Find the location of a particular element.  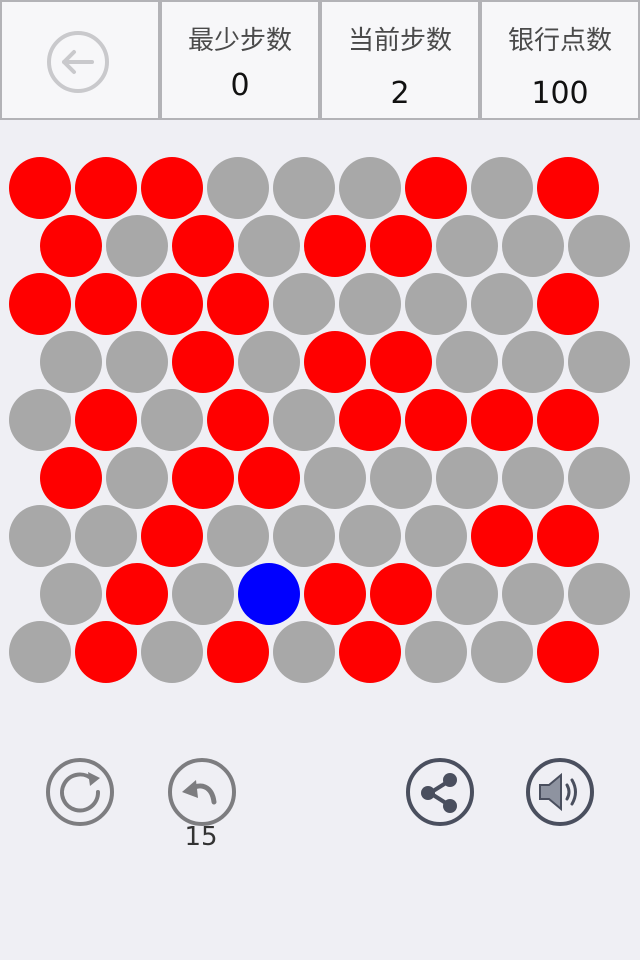

speaker-icon is located at coordinates (560, 792).